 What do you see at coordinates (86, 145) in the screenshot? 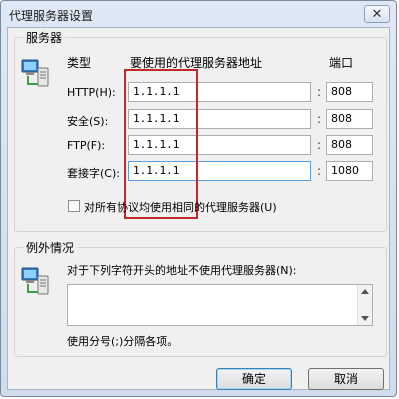
I see `ftp-label: FTP(F):` at bounding box center [86, 145].